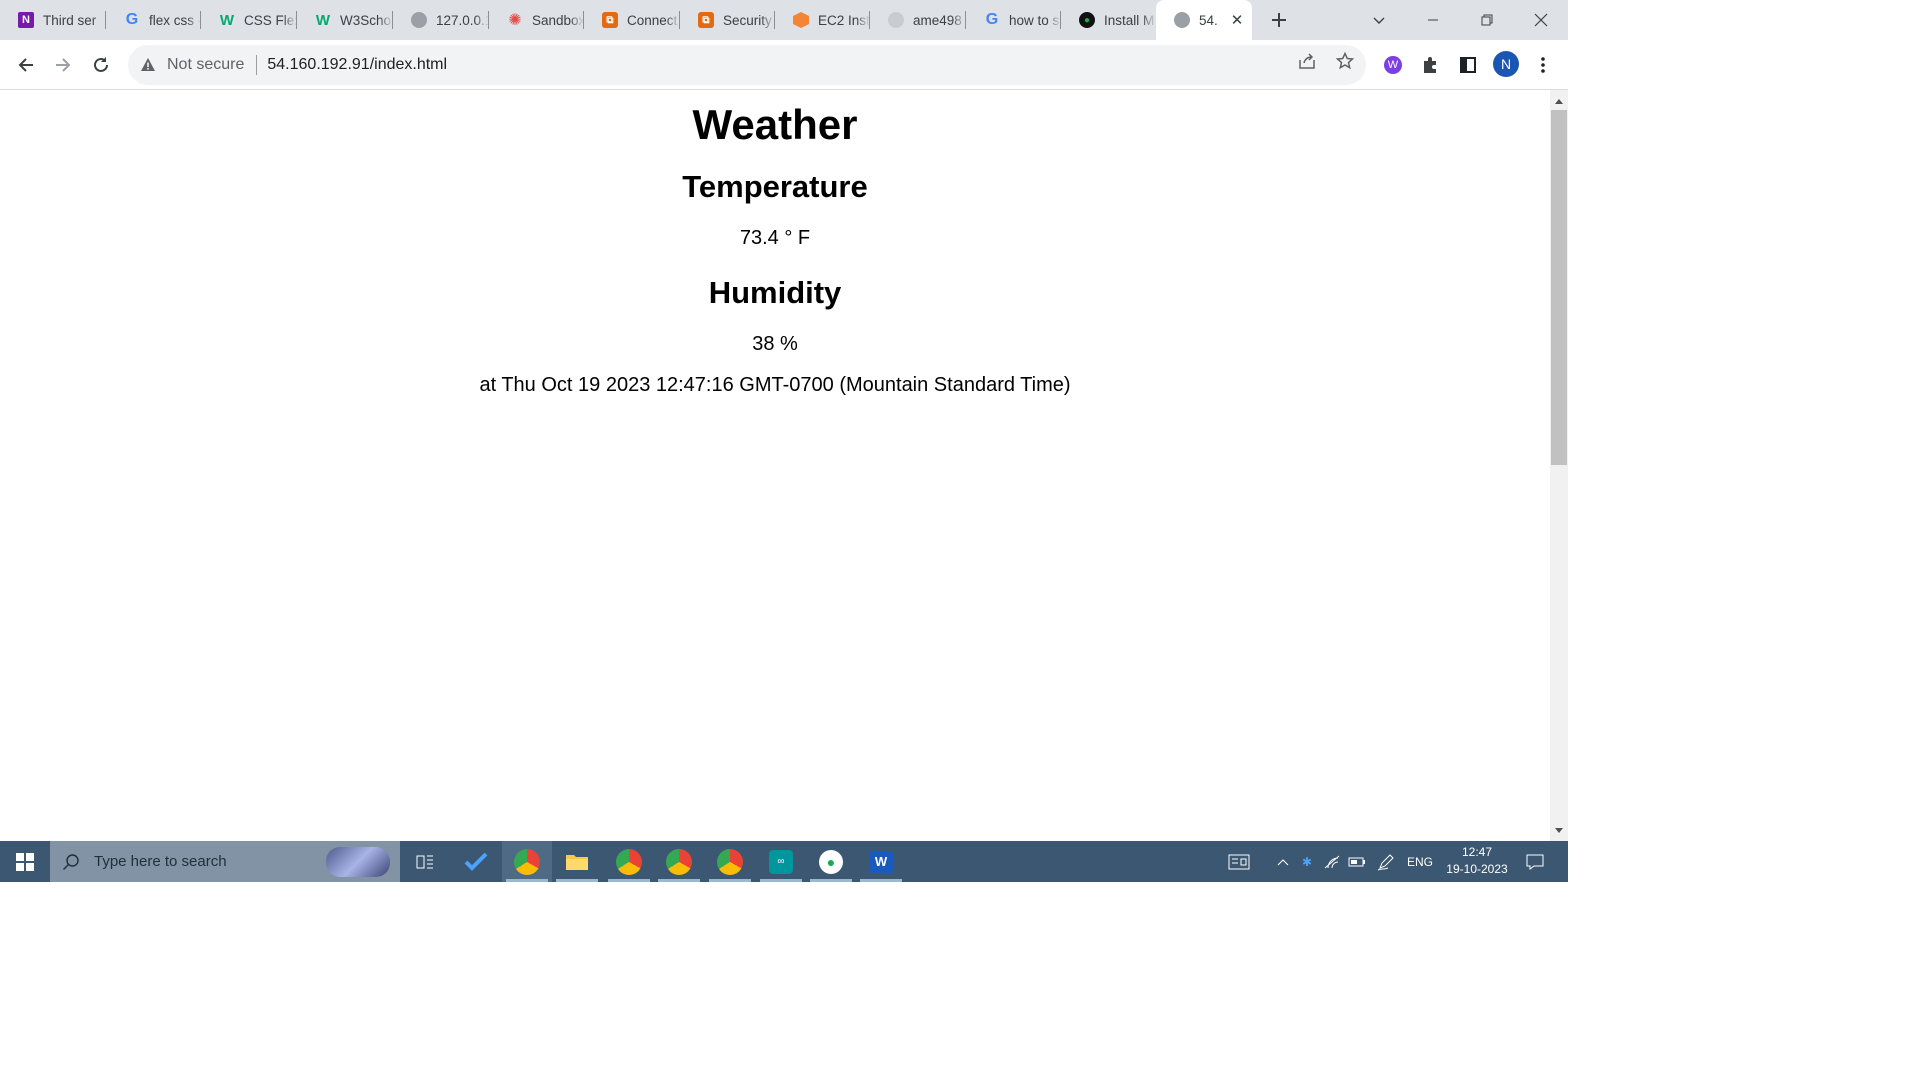 The height and width of the screenshot is (1080, 1920). Describe the element at coordinates (1283, 861) in the screenshot. I see `show-hidden-icons-chevron-icon` at that location.